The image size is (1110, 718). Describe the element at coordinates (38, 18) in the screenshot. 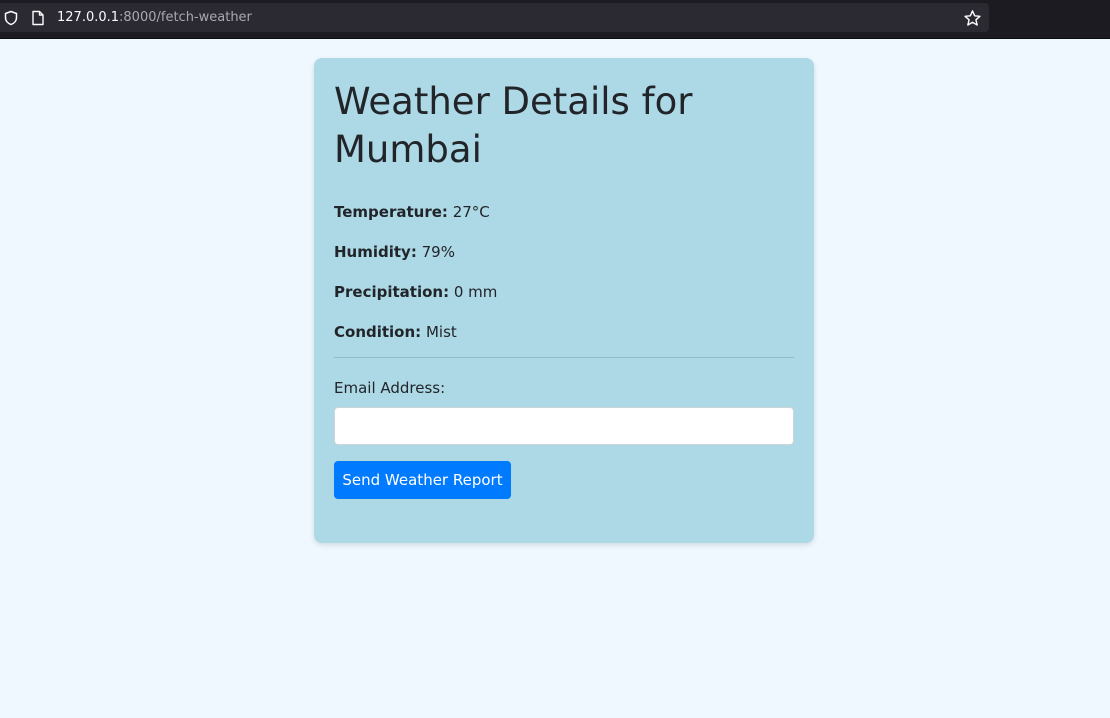

I see `page-icon` at that location.